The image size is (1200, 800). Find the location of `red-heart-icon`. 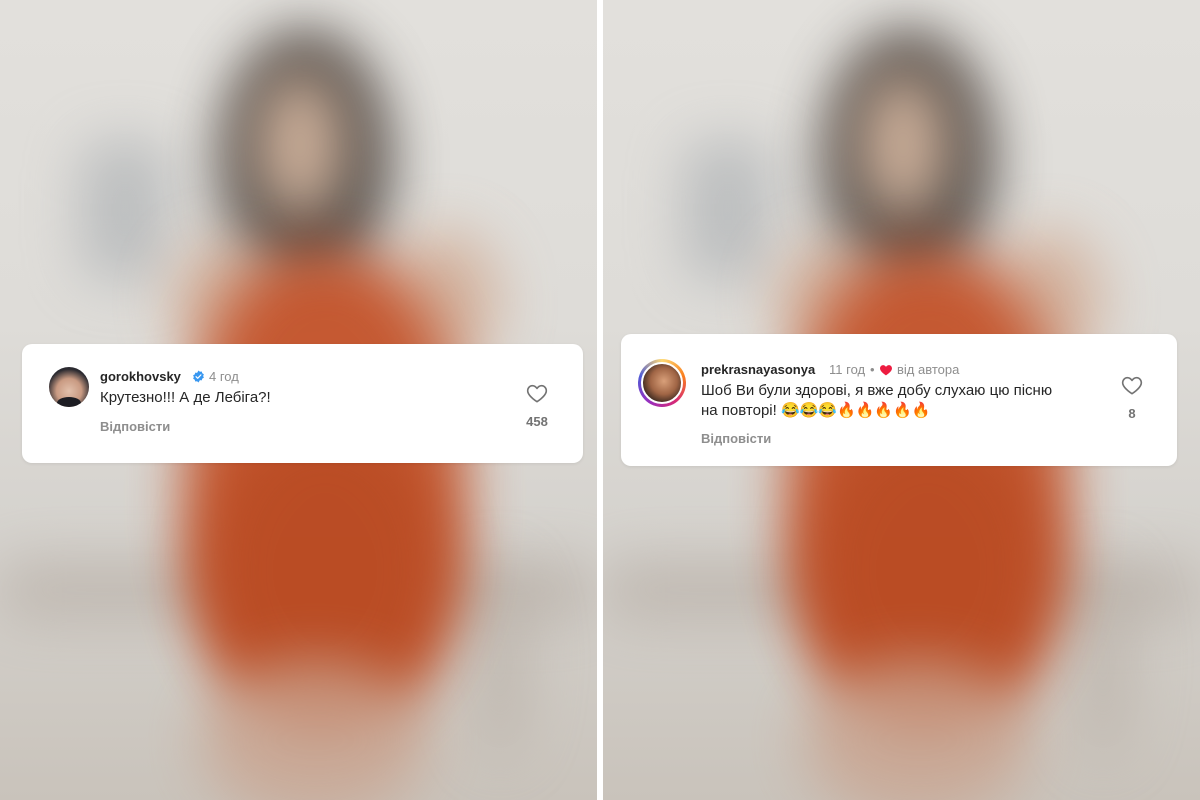

red-heart-icon is located at coordinates (886, 370).